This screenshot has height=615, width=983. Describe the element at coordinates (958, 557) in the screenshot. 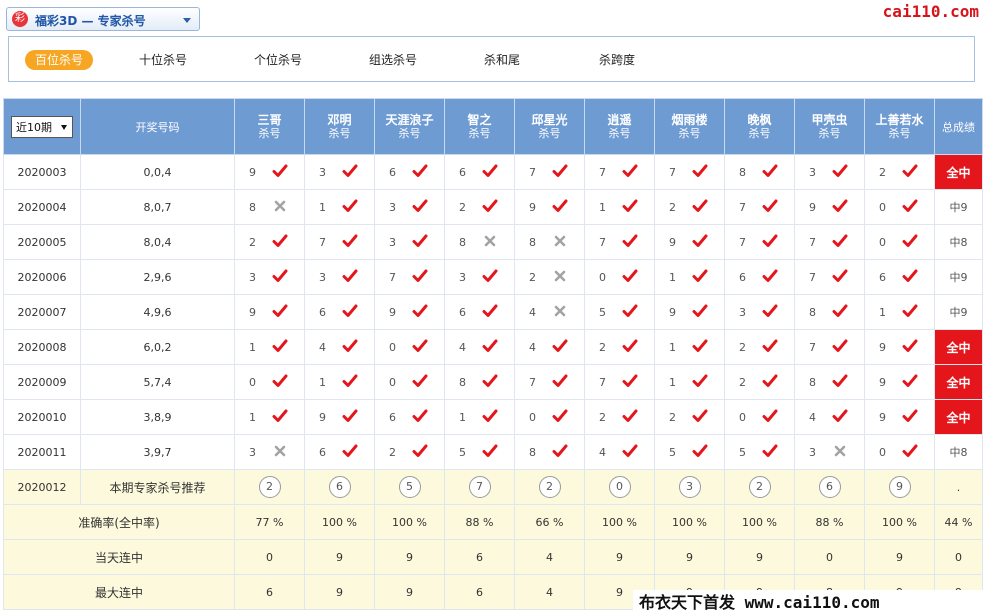

I see `stats-total: 0` at that location.